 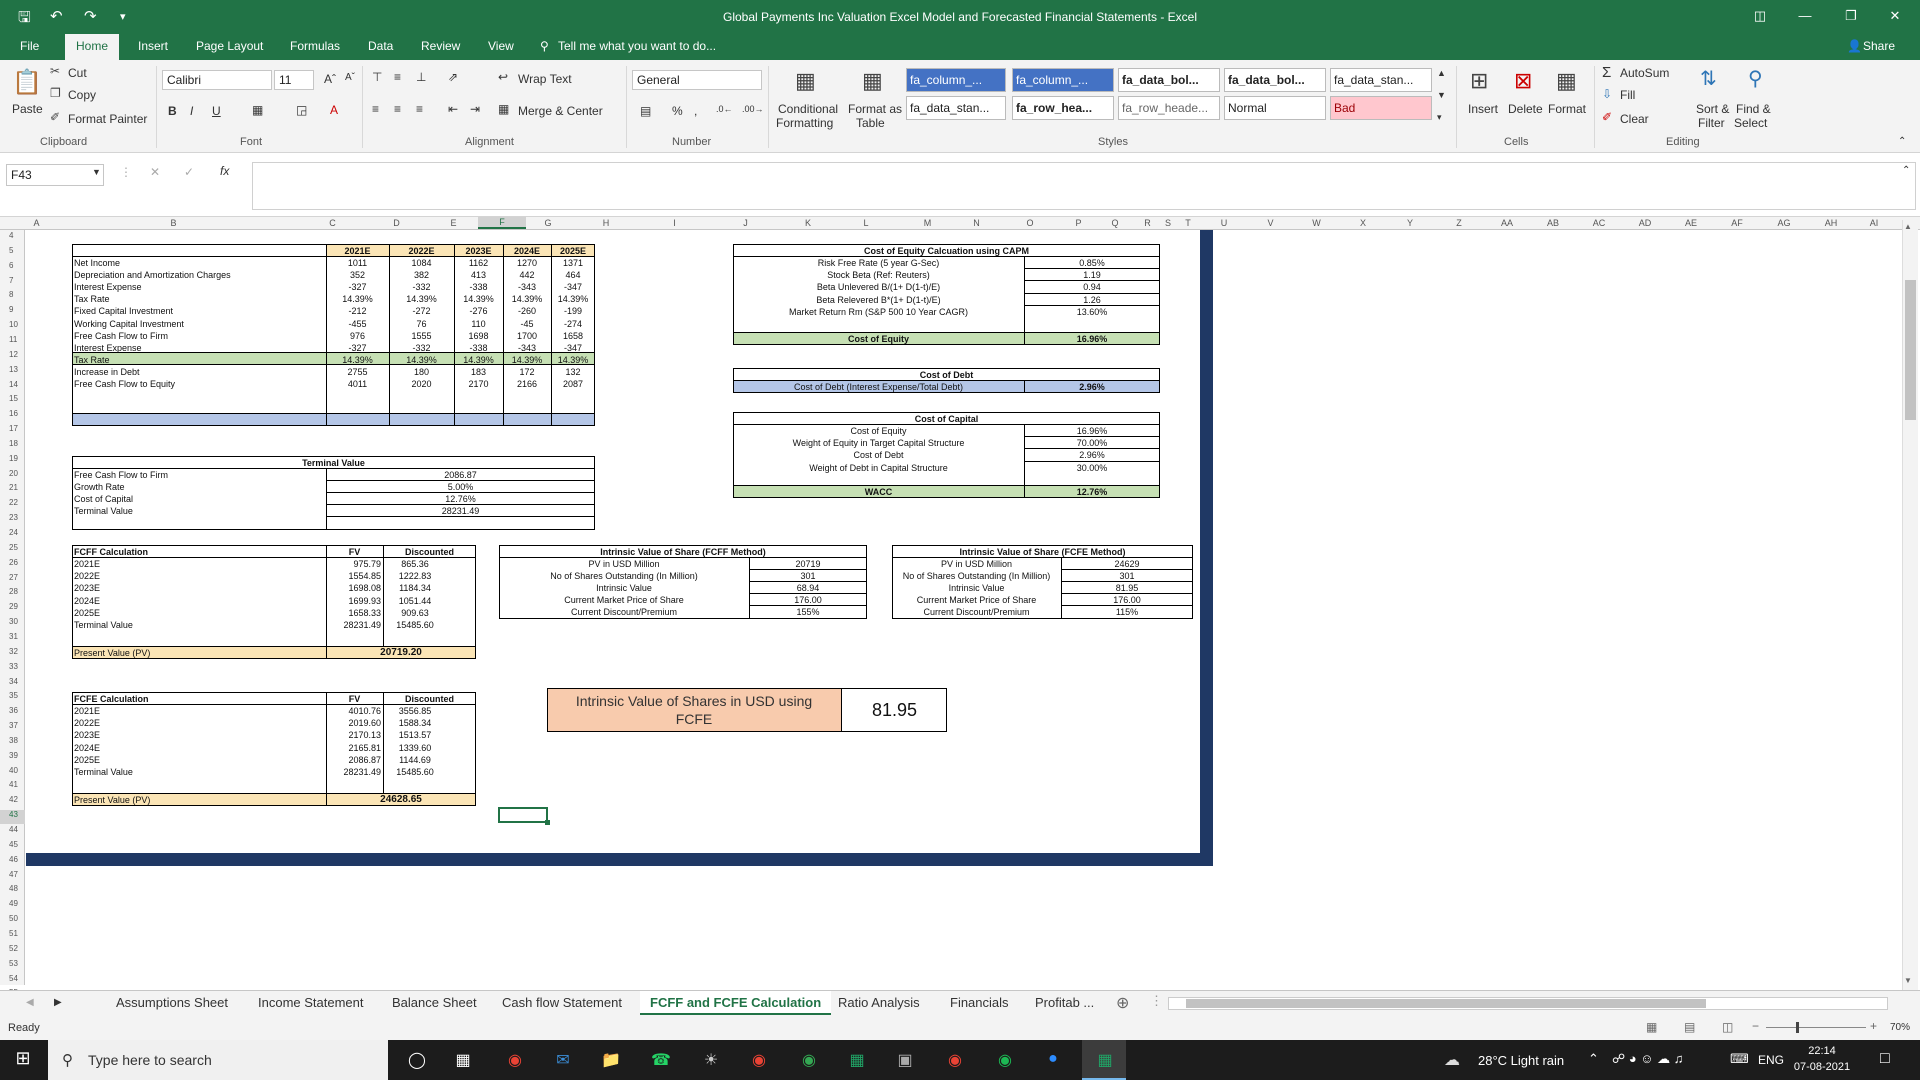 What do you see at coordinates (979, 1002) in the screenshot?
I see `sheet-tab: Financials` at bounding box center [979, 1002].